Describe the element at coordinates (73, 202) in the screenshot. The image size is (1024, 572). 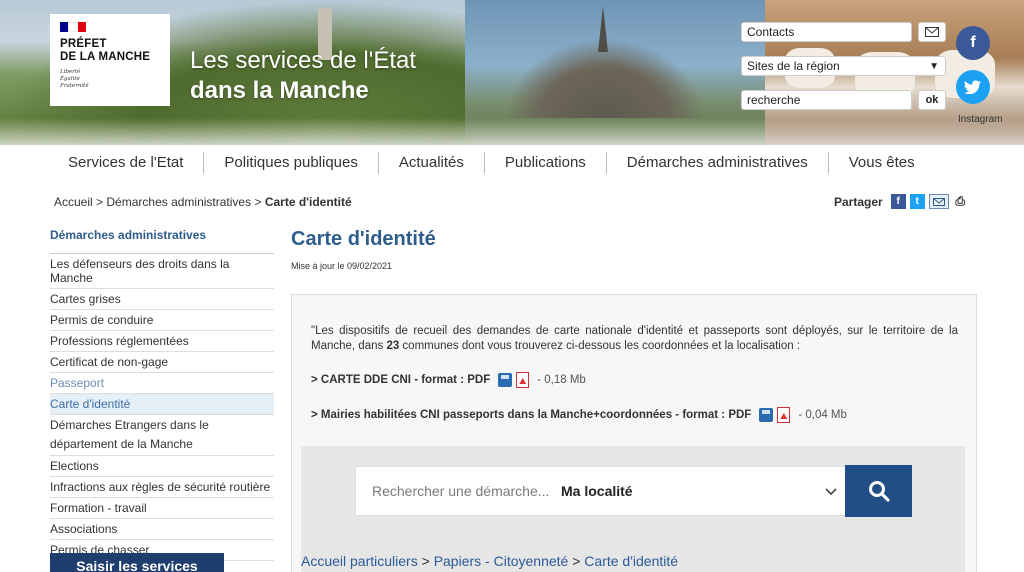
I see `breadcrumb-home: Accueil` at that location.